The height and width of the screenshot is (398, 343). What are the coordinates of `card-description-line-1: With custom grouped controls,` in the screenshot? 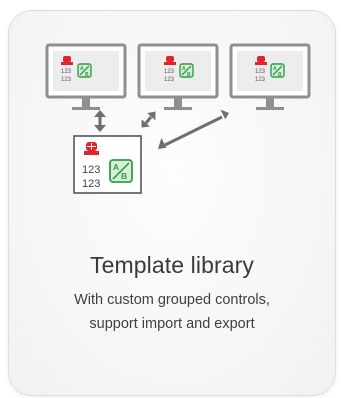 It's located at (172, 300).